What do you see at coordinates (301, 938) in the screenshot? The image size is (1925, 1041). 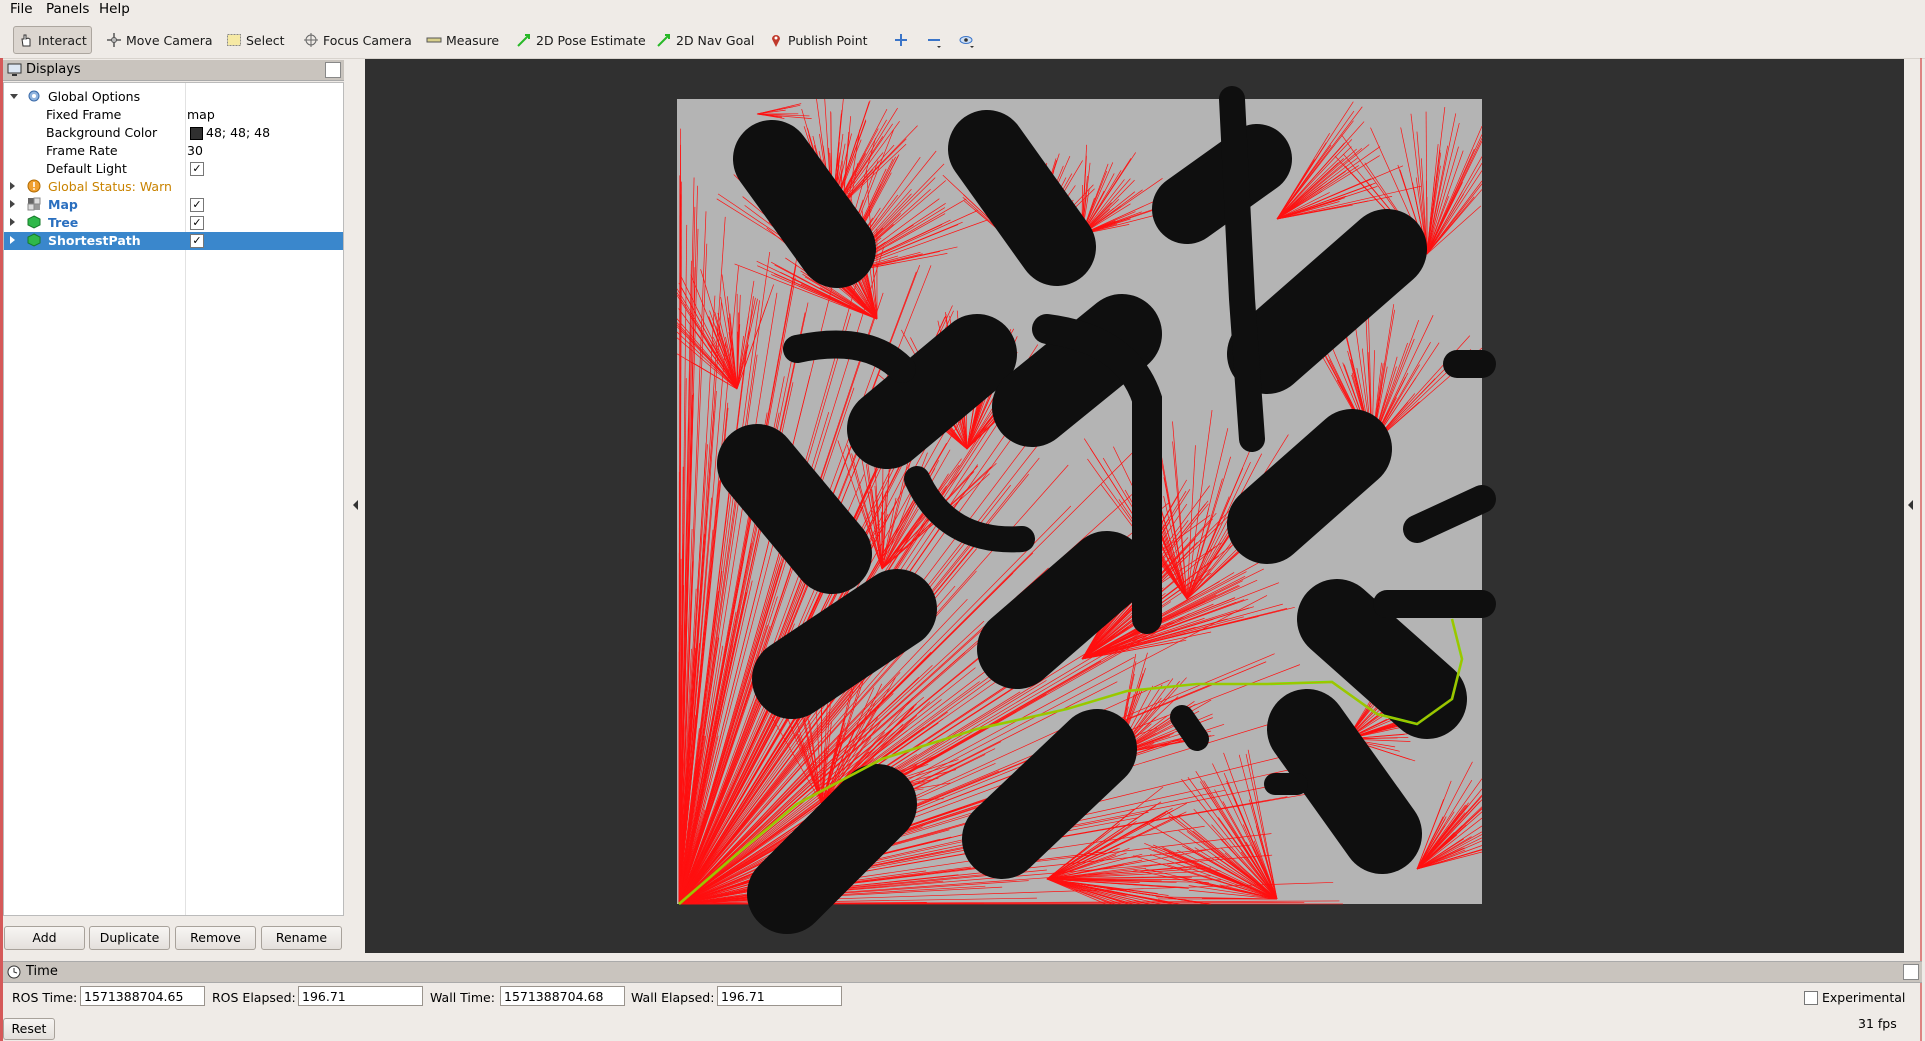 I see `rename-display-button: Rename` at bounding box center [301, 938].